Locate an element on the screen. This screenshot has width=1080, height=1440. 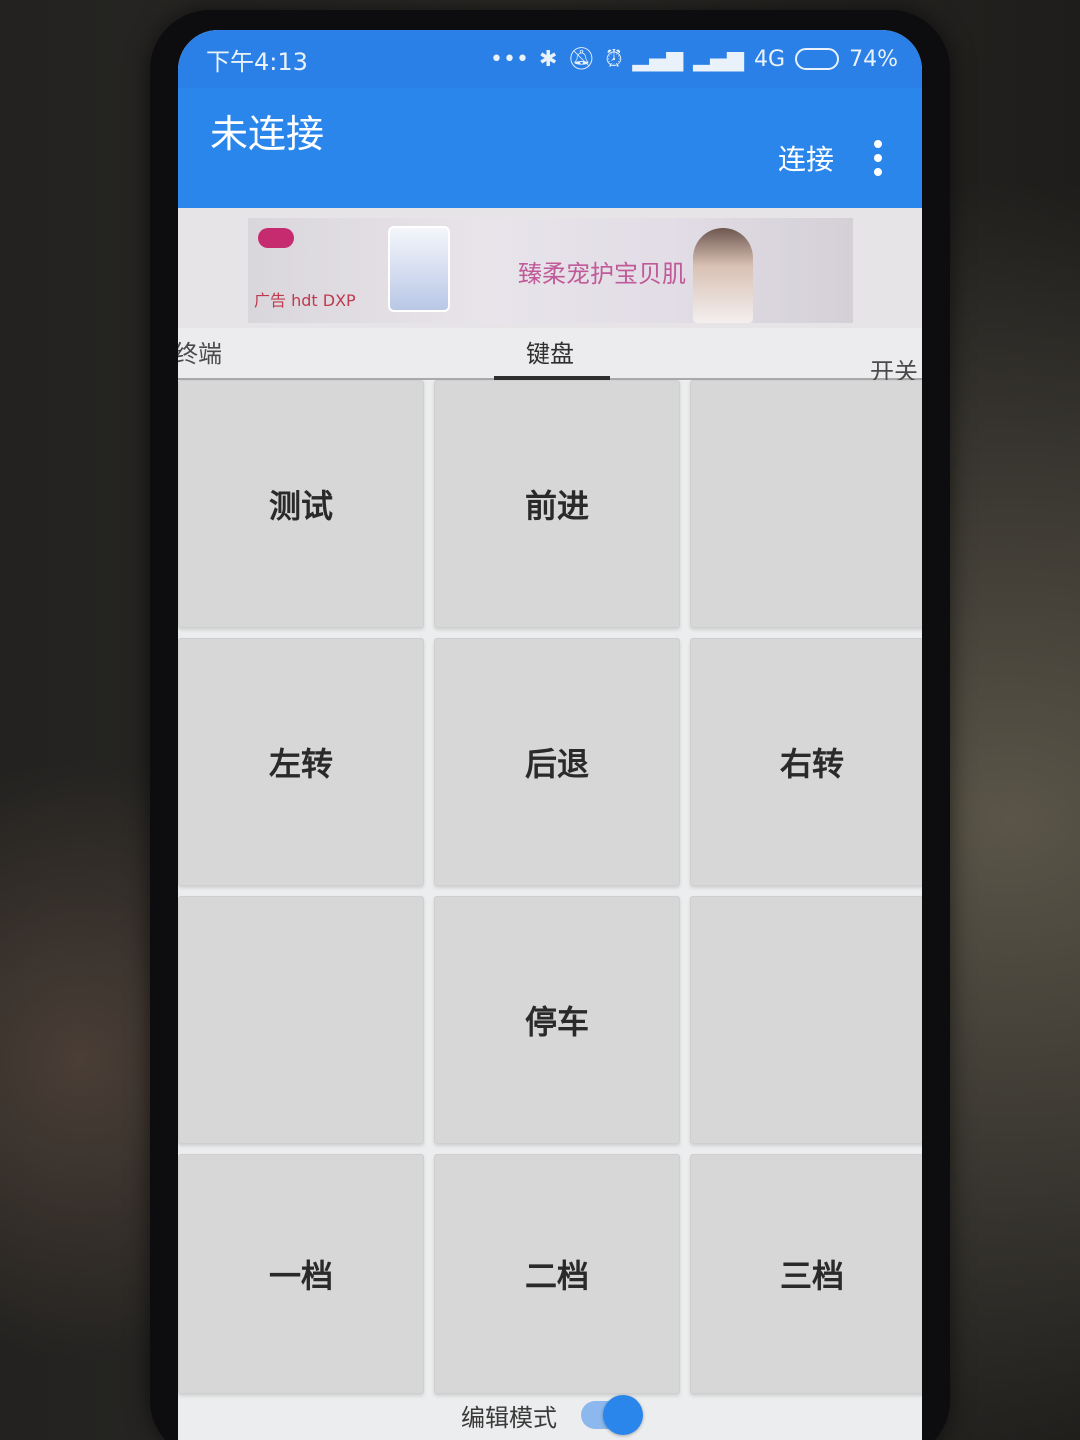
bluetooth-icon: ✱ is located at coordinates (548, 59).